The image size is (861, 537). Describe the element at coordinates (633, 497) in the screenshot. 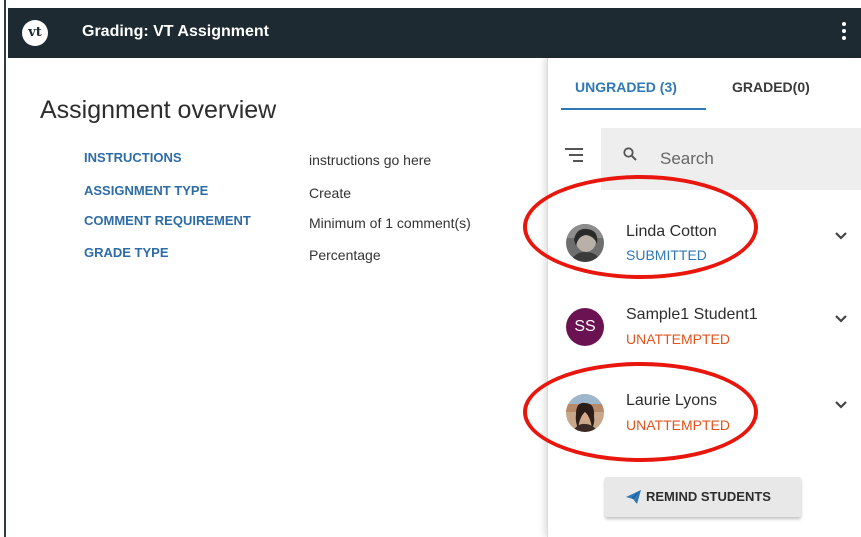

I see `paper-plane-icon` at that location.